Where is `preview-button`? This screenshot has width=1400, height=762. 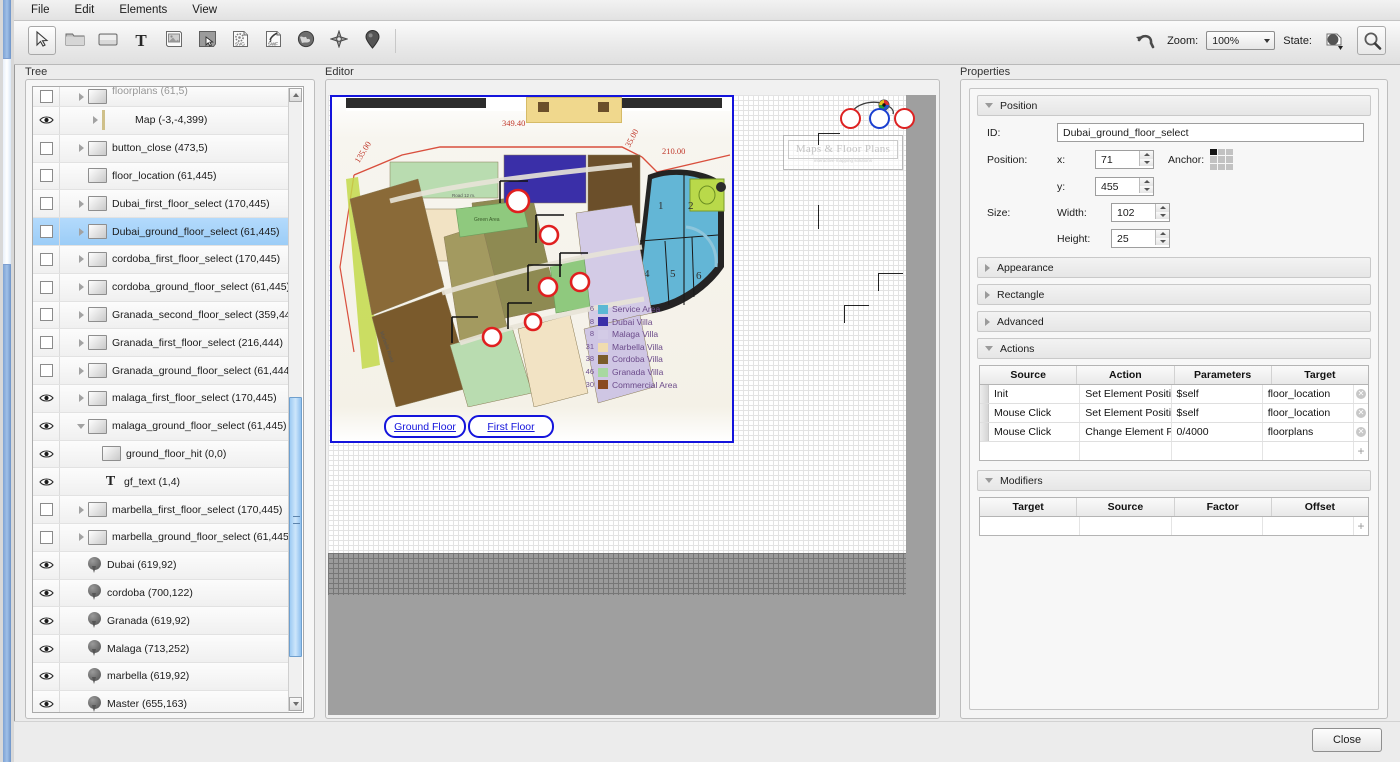 preview-button is located at coordinates (1371, 40).